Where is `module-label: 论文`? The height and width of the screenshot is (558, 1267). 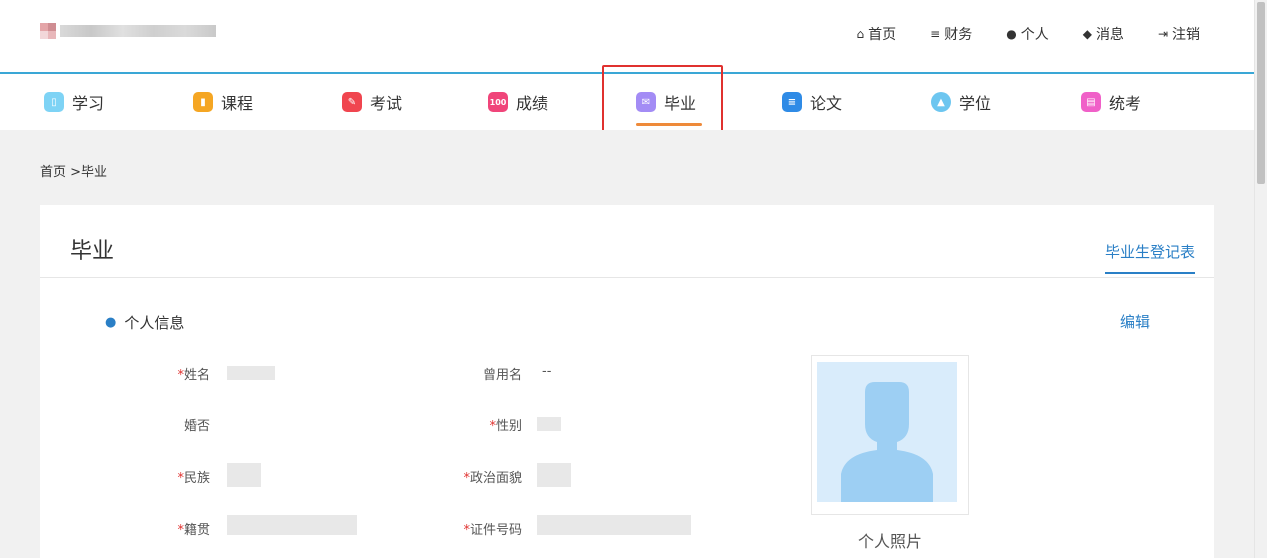 module-label: 论文 is located at coordinates (826, 103).